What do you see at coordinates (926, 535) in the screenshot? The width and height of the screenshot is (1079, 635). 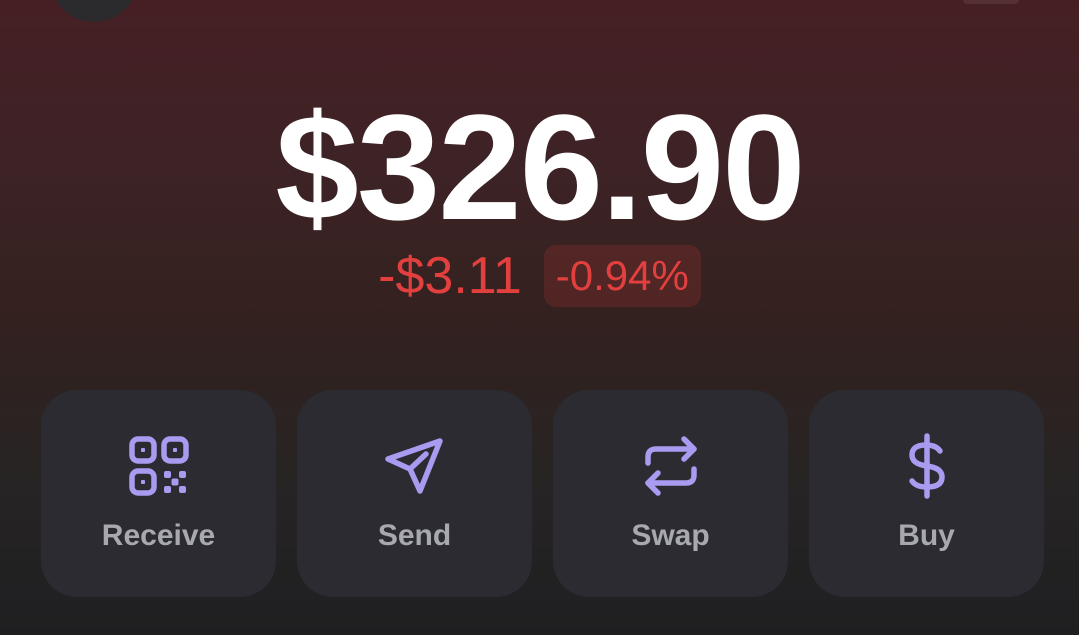 I see `buy-label: Buy` at bounding box center [926, 535].